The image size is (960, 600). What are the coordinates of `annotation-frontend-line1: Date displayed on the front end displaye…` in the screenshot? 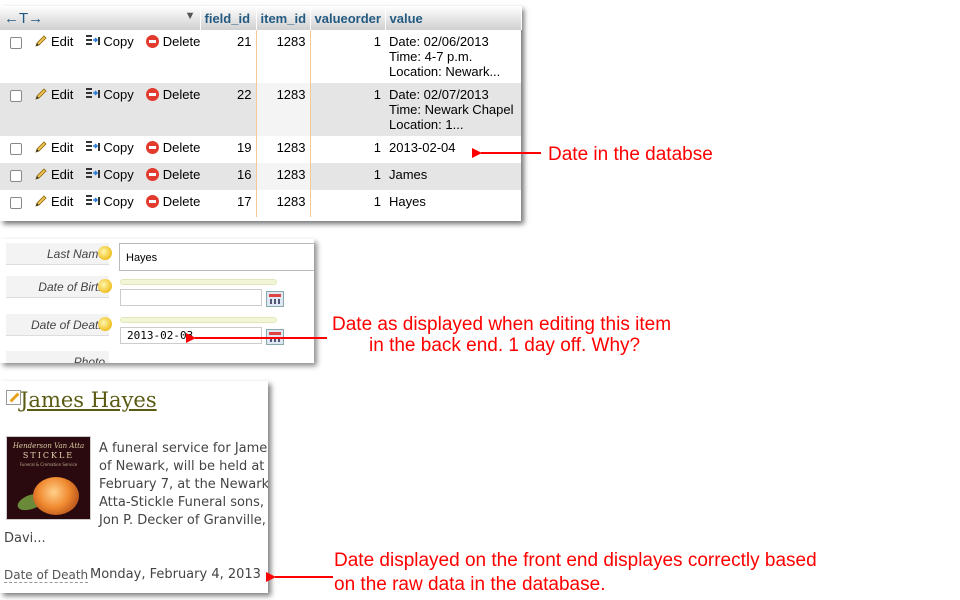 It's located at (575, 560).